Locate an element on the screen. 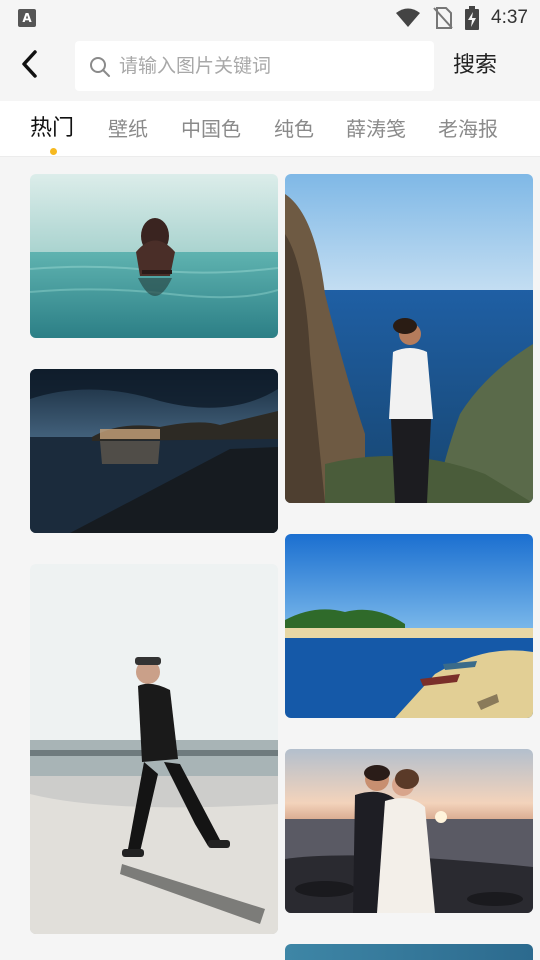 This screenshot has height=960, width=540. photo-village-by-lake is located at coordinates (154, 451).